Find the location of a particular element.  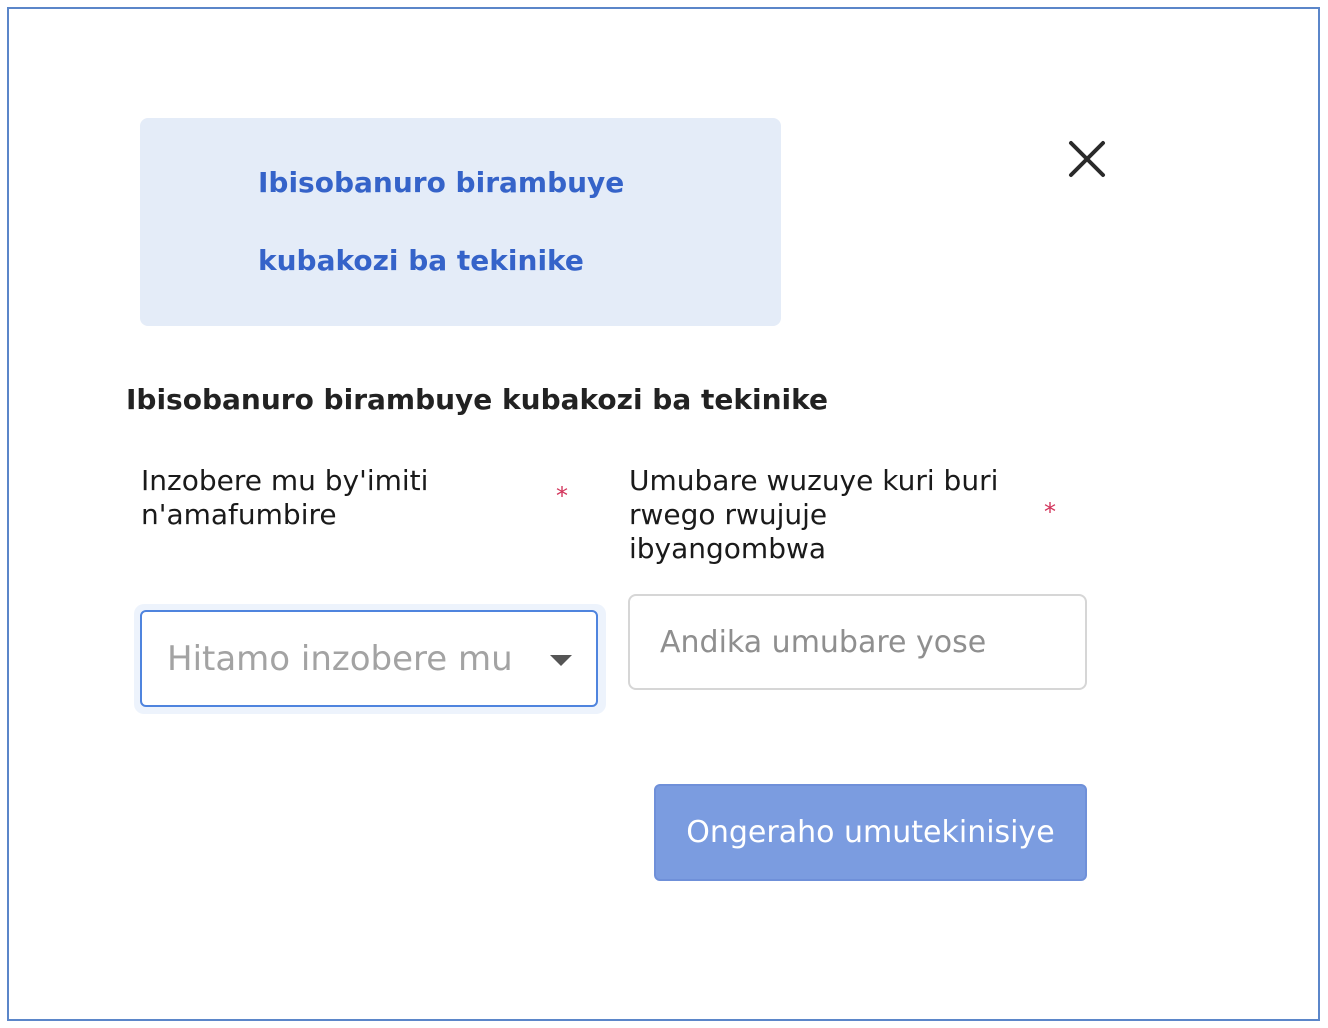

count-input is located at coordinates (857, 642).